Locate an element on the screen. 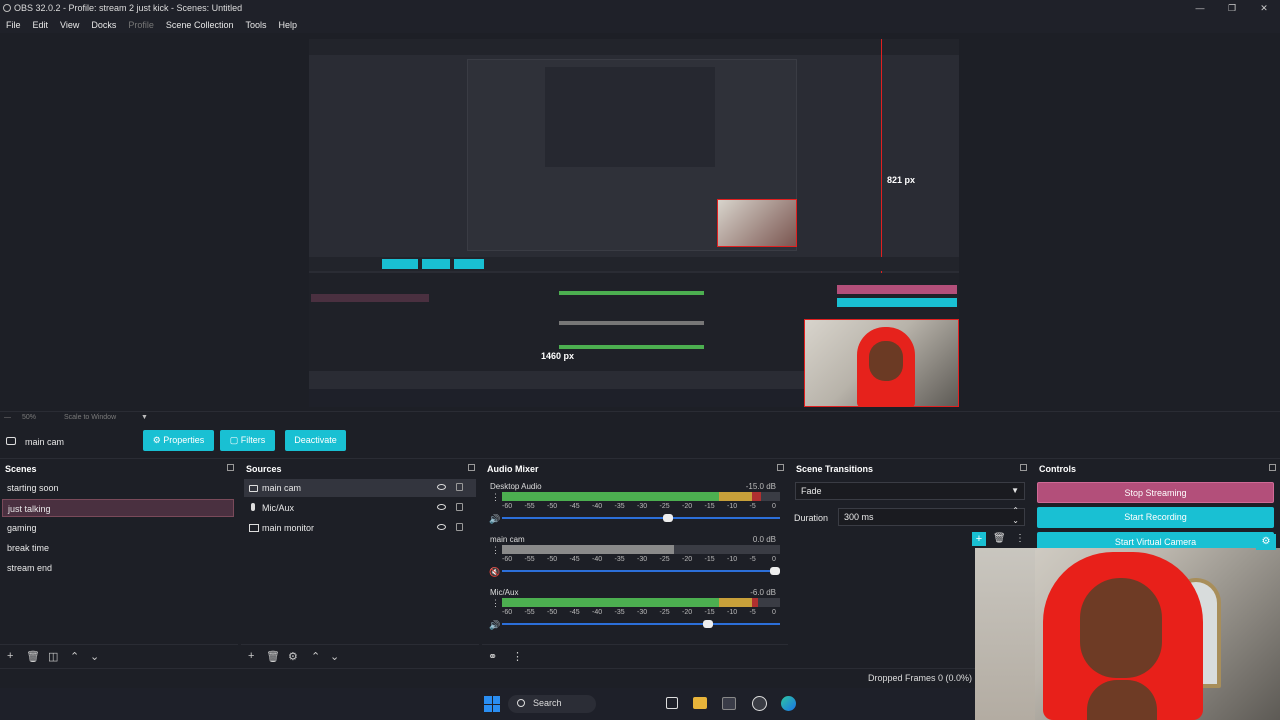  close-icon: ✕ is located at coordinates (1264, 8).